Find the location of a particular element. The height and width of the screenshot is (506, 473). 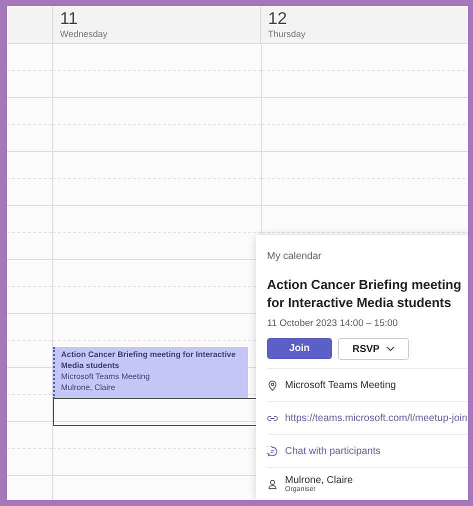

chat-icon is located at coordinates (272, 451).